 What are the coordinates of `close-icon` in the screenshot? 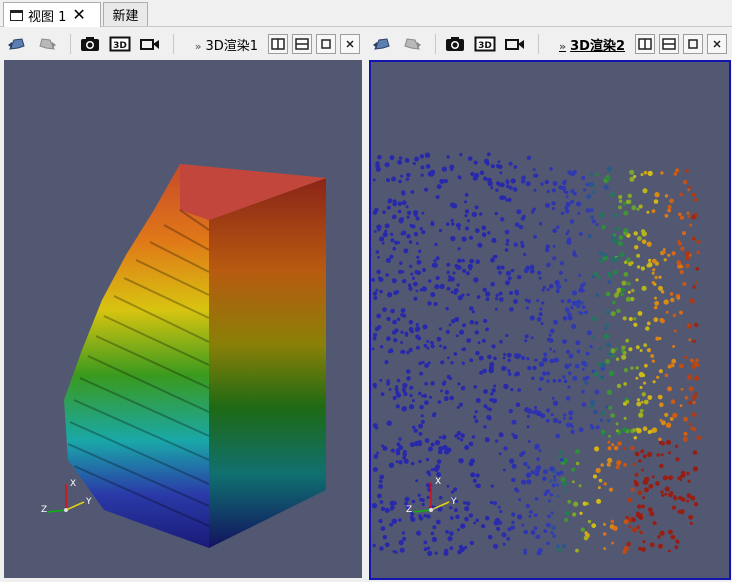 It's located at (350, 44).